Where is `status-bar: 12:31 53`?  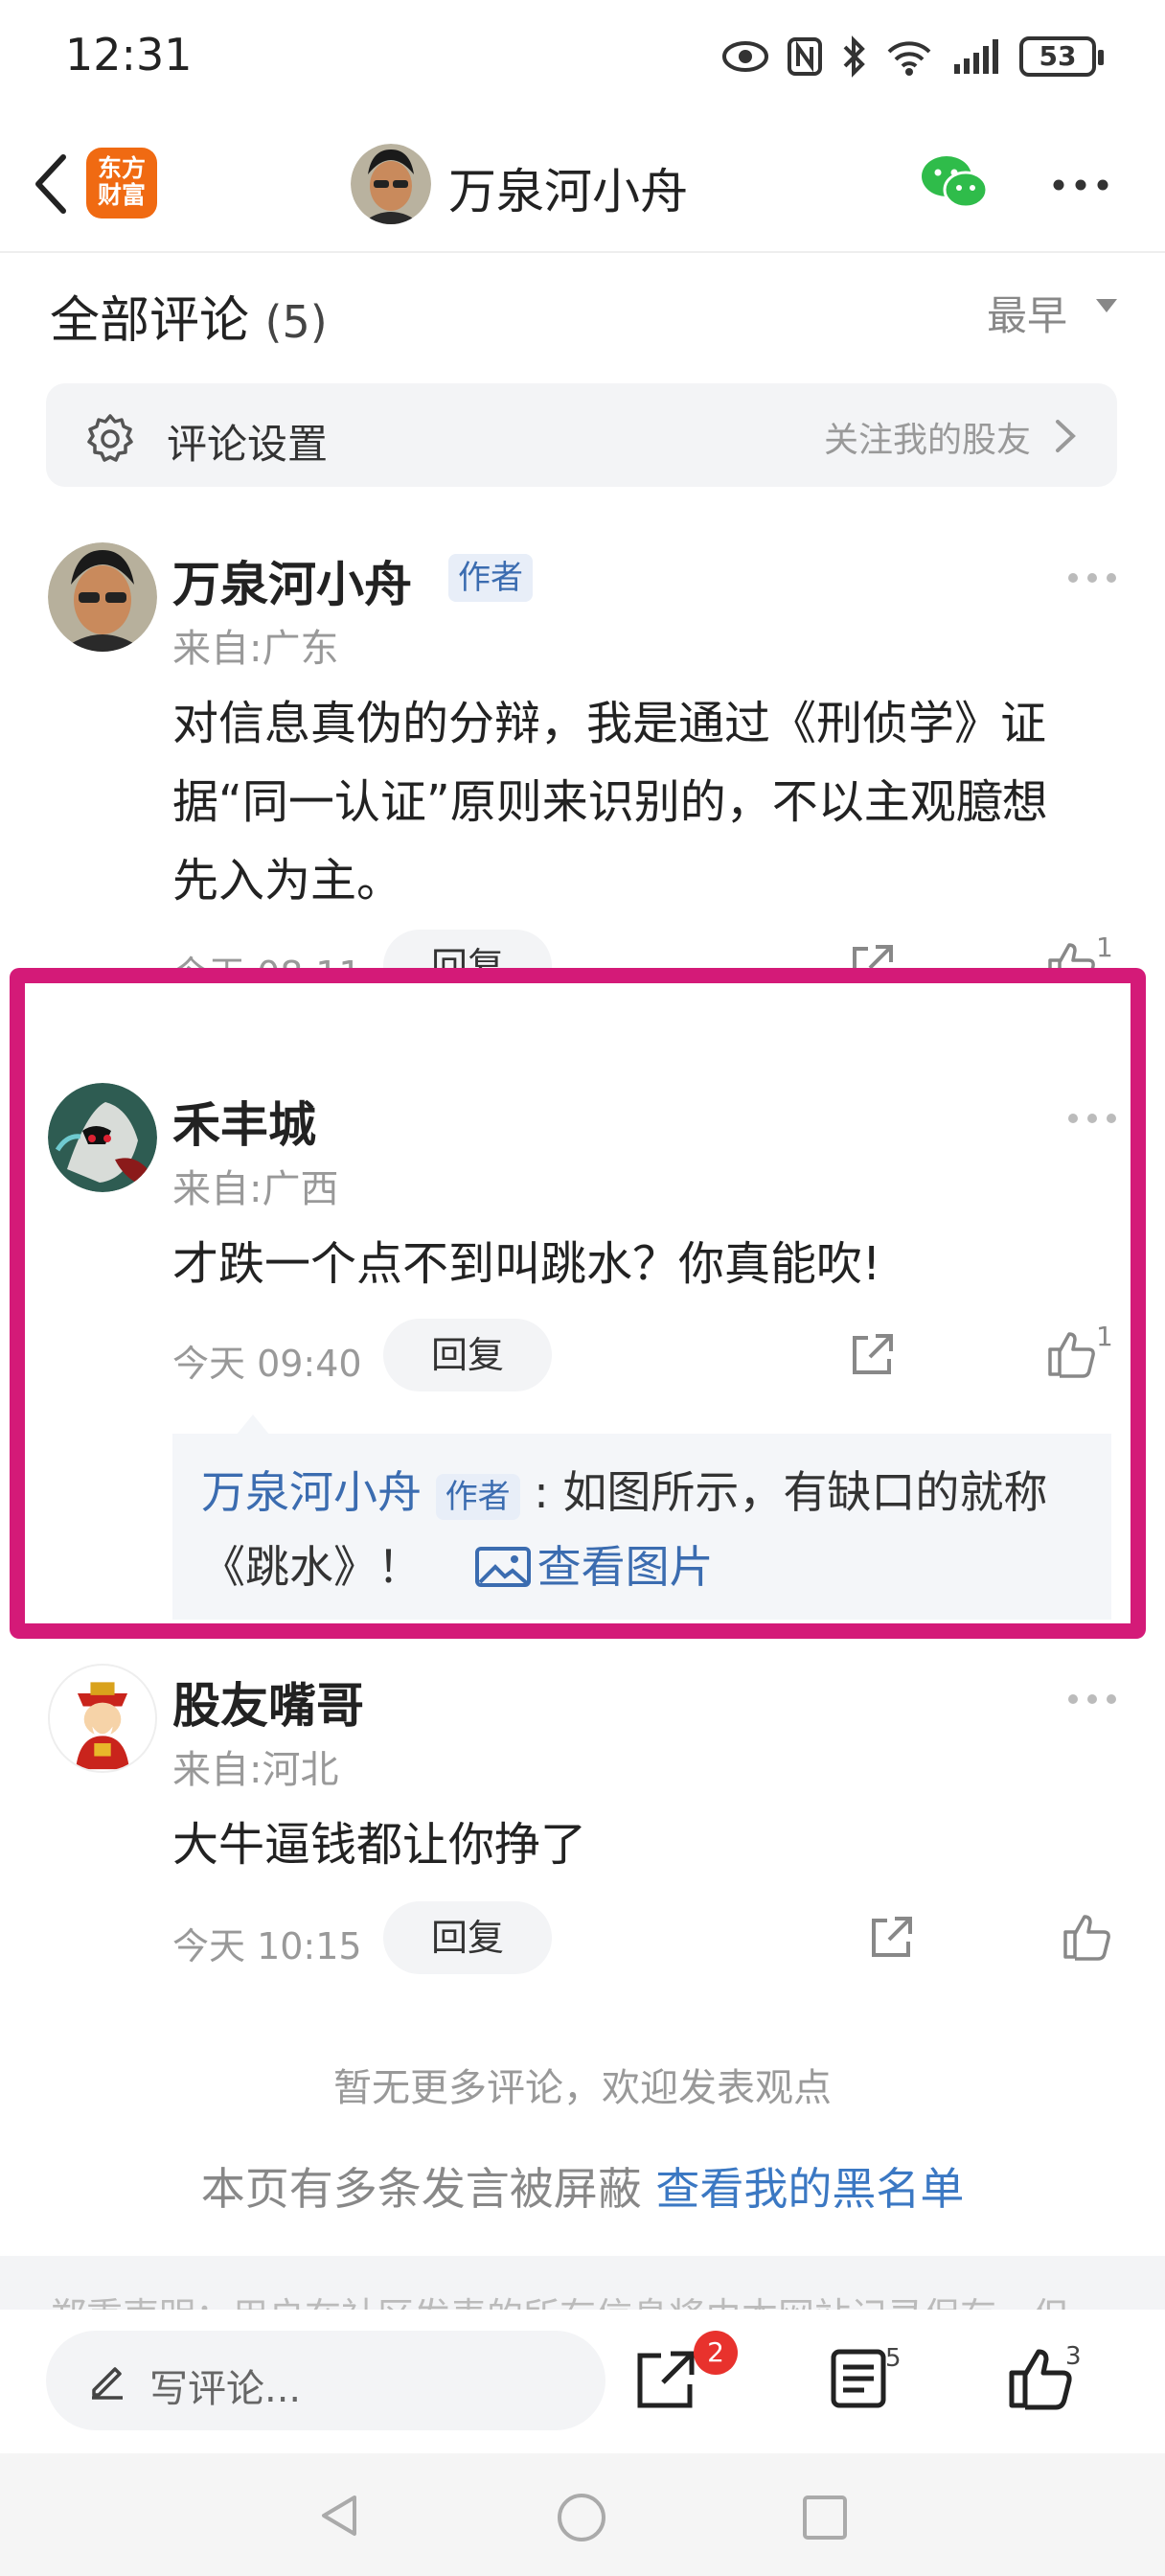
status-bar: 12:31 53 is located at coordinates (582, 57).